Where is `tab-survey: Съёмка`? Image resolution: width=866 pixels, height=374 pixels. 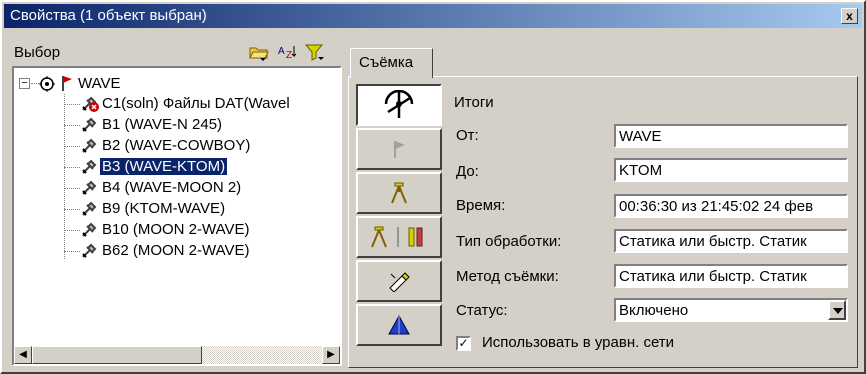
tab-survey: Съёмка is located at coordinates (391, 63).